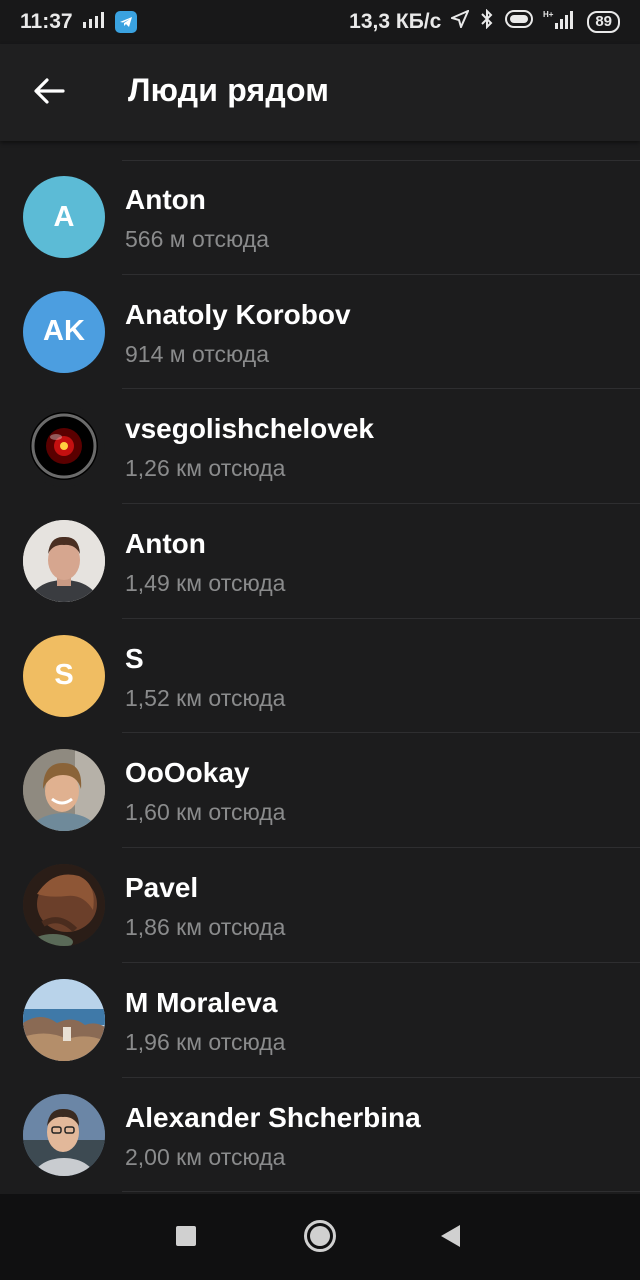  Describe the element at coordinates (229, 90) in the screenshot. I see `page-title: Люди рядом` at that location.